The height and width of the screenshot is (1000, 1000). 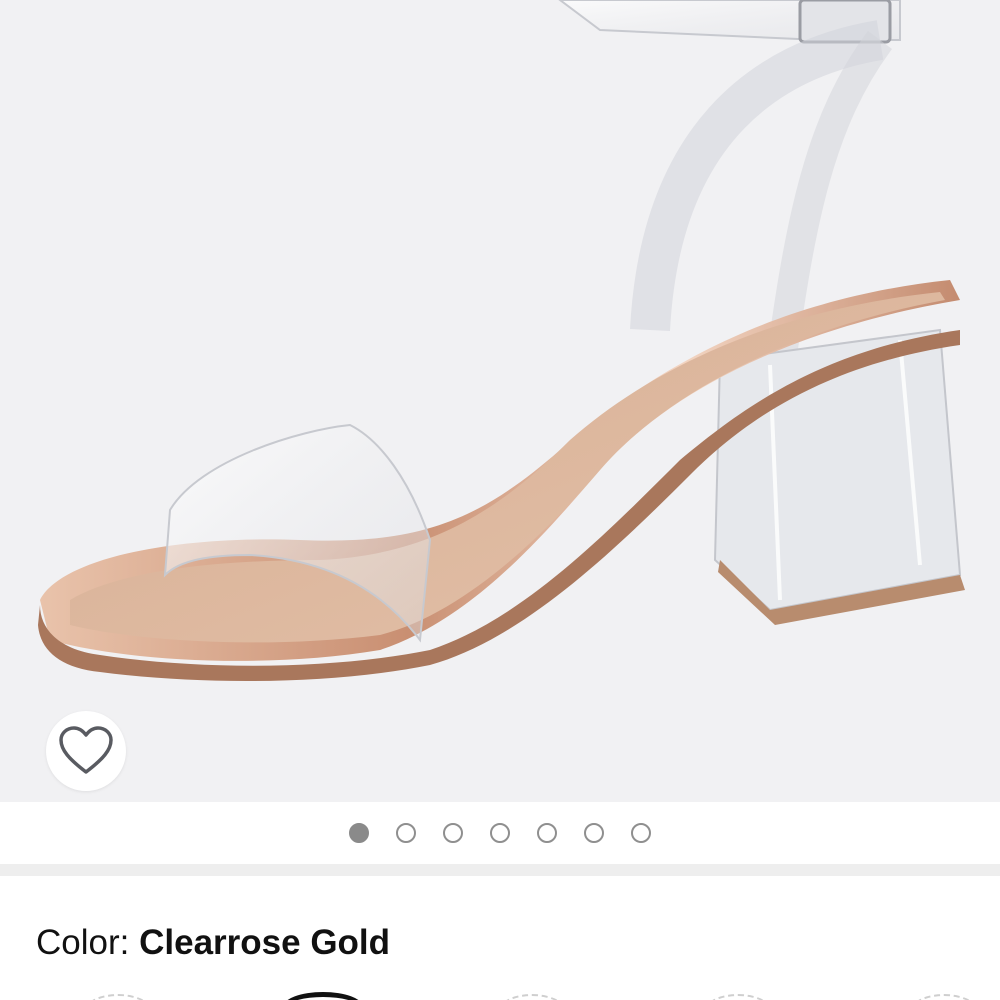 I want to click on heart-outline-icon, so click(x=86, y=750).